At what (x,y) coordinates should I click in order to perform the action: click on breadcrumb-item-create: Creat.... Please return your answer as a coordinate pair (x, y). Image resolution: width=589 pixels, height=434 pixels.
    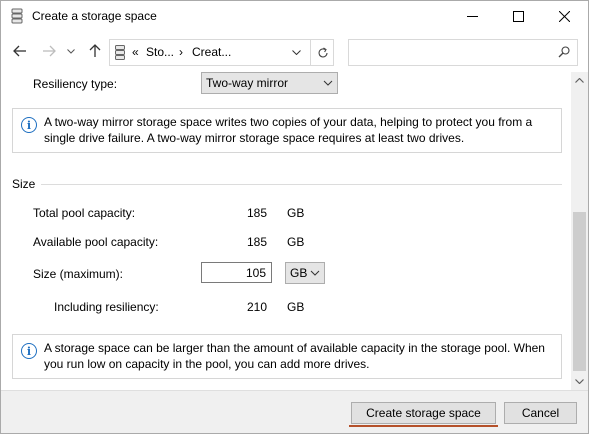
    Looking at the image, I should click on (211, 52).